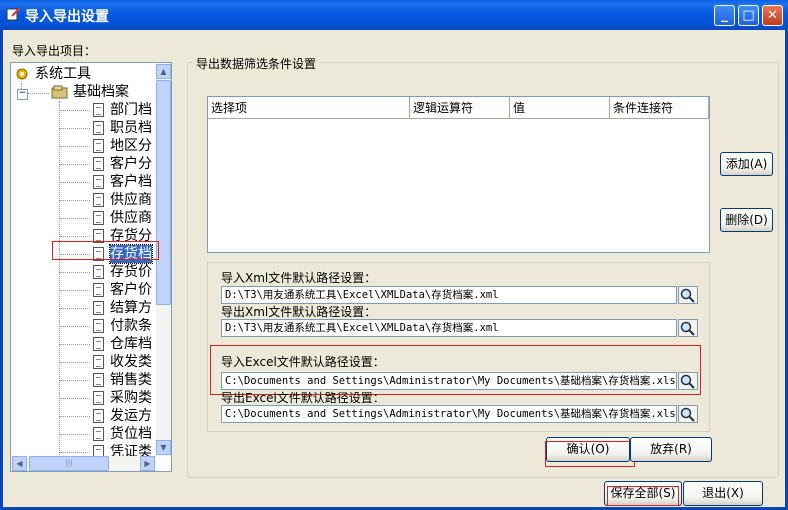 Image resolution: width=788 pixels, height=510 pixels. I want to click on grid-header-item: 选择项, so click(309, 108).